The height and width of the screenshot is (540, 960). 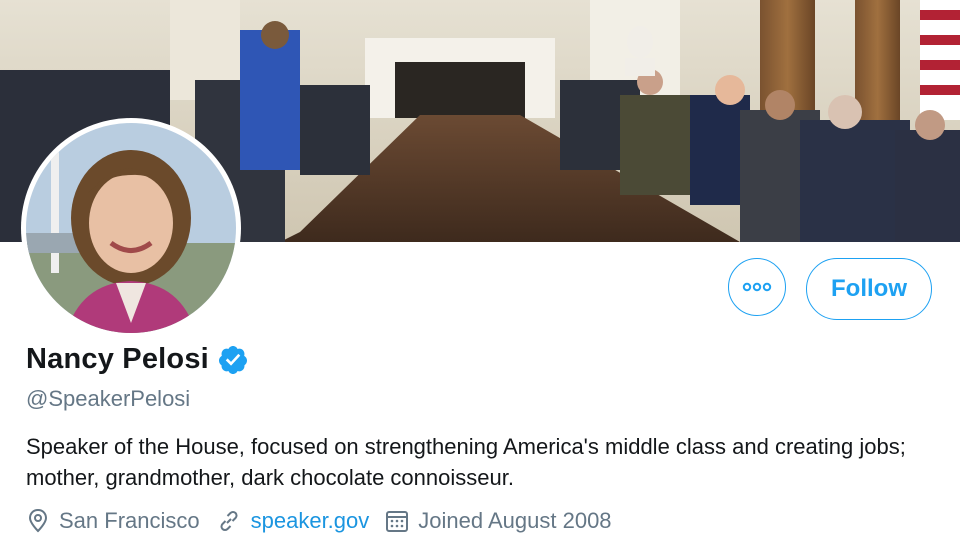 What do you see at coordinates (233, 360) in the screenshot?
I see `verified-badge-icon` at bounding box center [233, 360].